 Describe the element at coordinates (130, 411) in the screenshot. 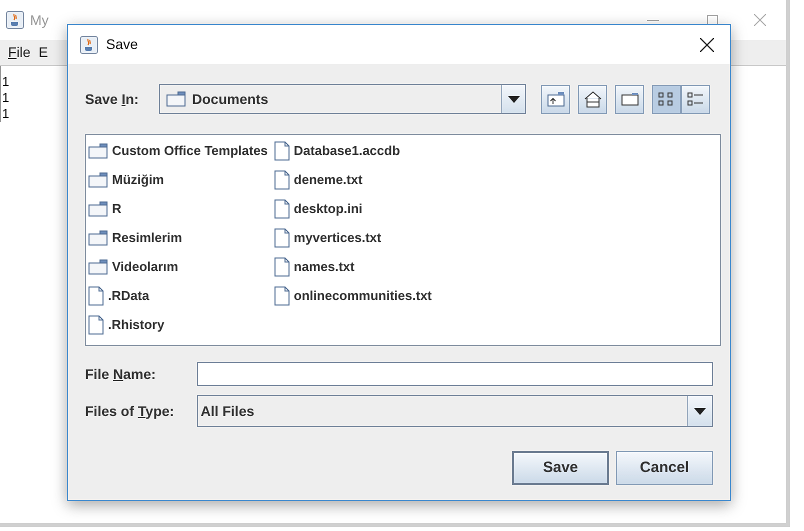

I see `field-label: Files of Type:` at that location.